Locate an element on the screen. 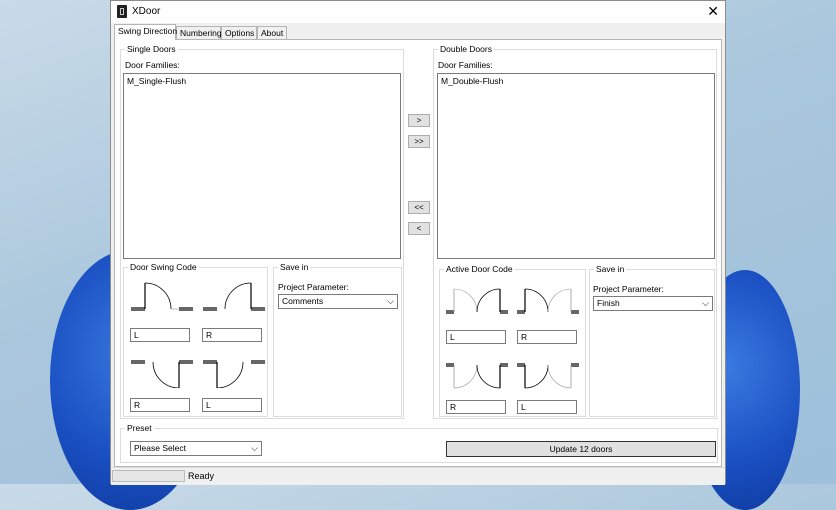 This screenshot has height=510, width=836. single-project-parameter-label: Project Parameter: is located at coordinates (313, 287).